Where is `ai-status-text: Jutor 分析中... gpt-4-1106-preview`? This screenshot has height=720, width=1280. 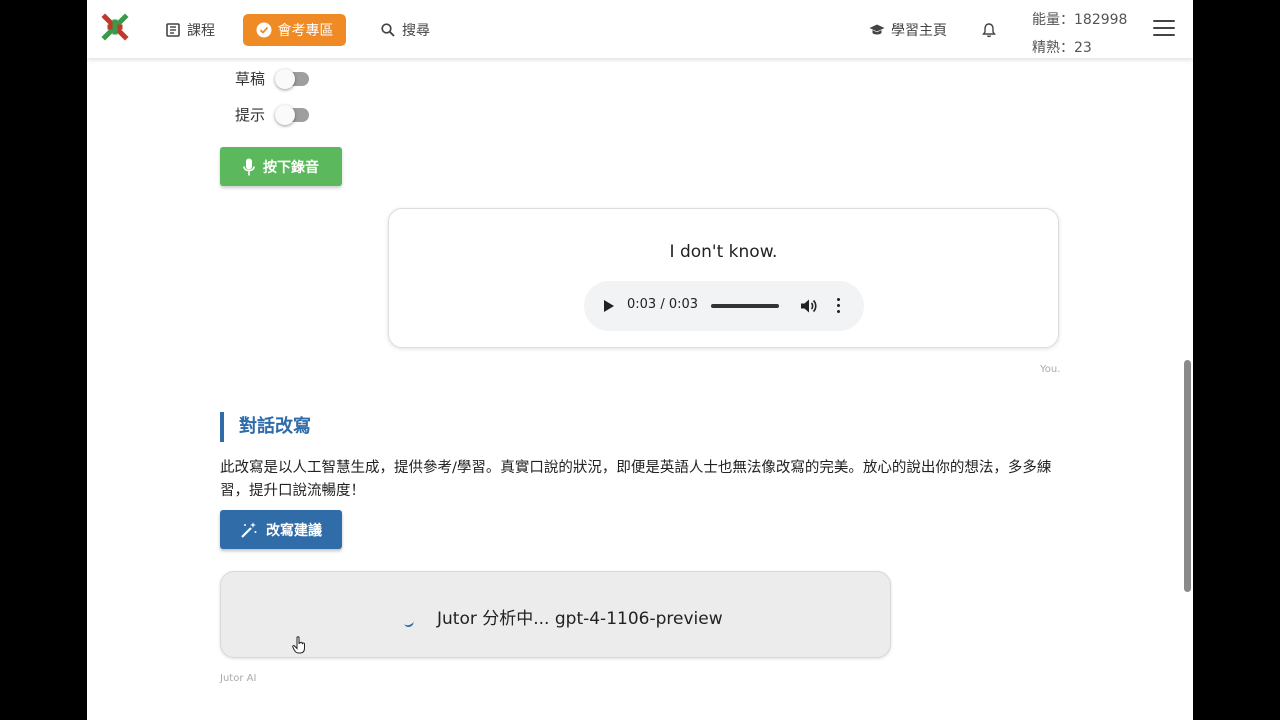 ai-status-text: Jutor 分析中... gpt-4-1106-preview is located at coordinates (580, 619).